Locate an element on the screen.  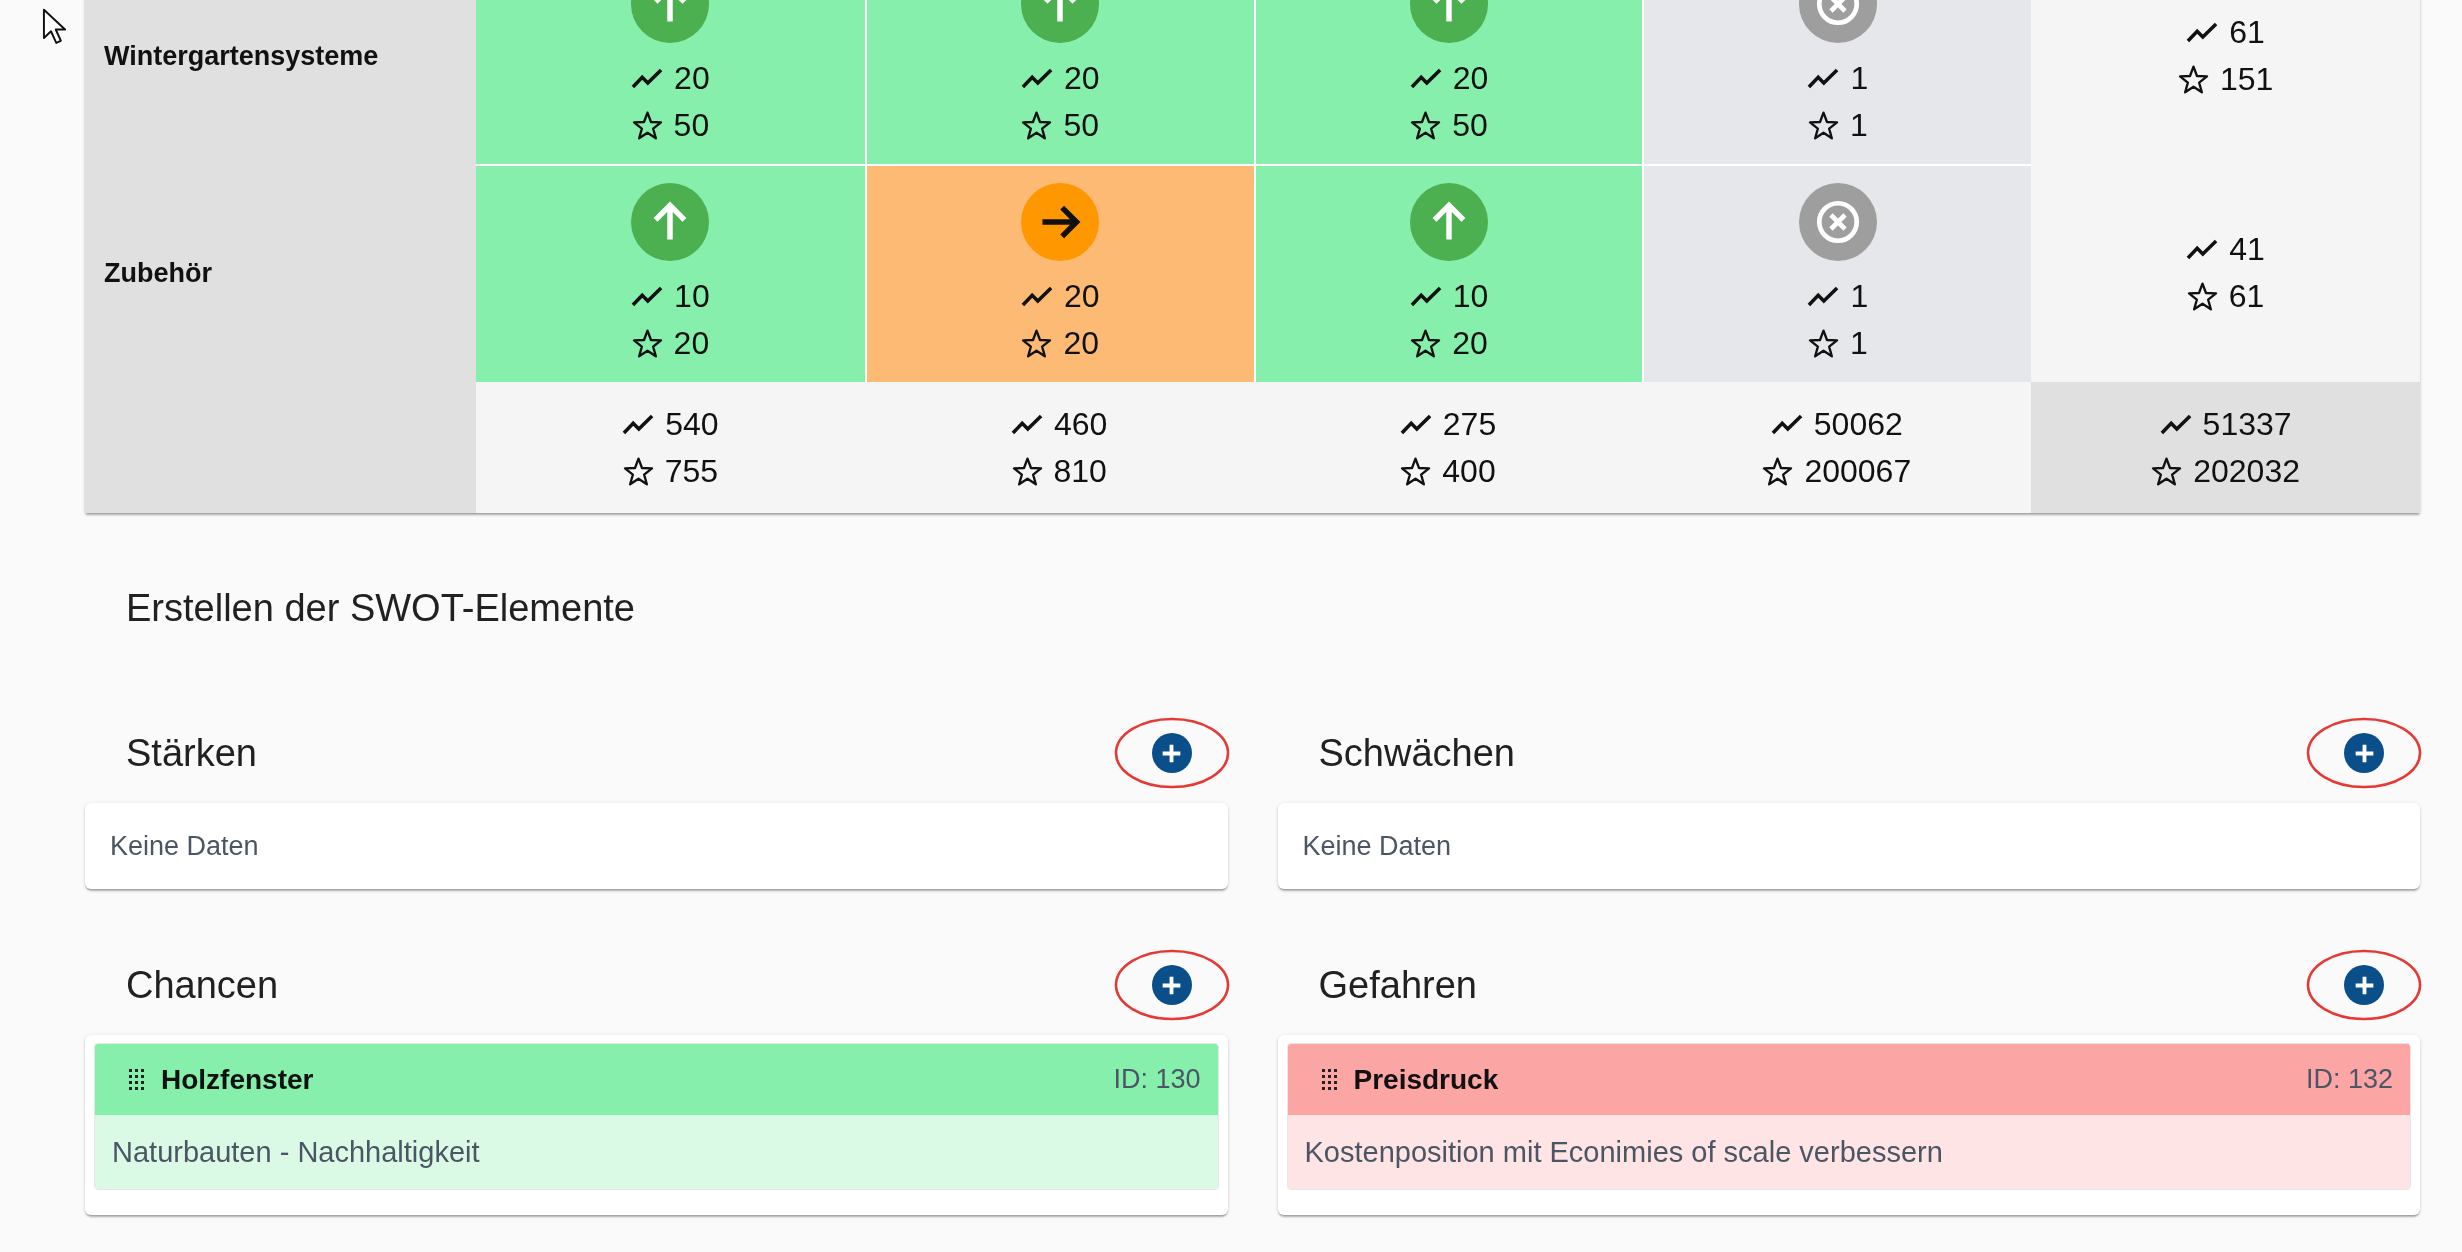
star-value: 810 is located at coordinates (1080, 471).